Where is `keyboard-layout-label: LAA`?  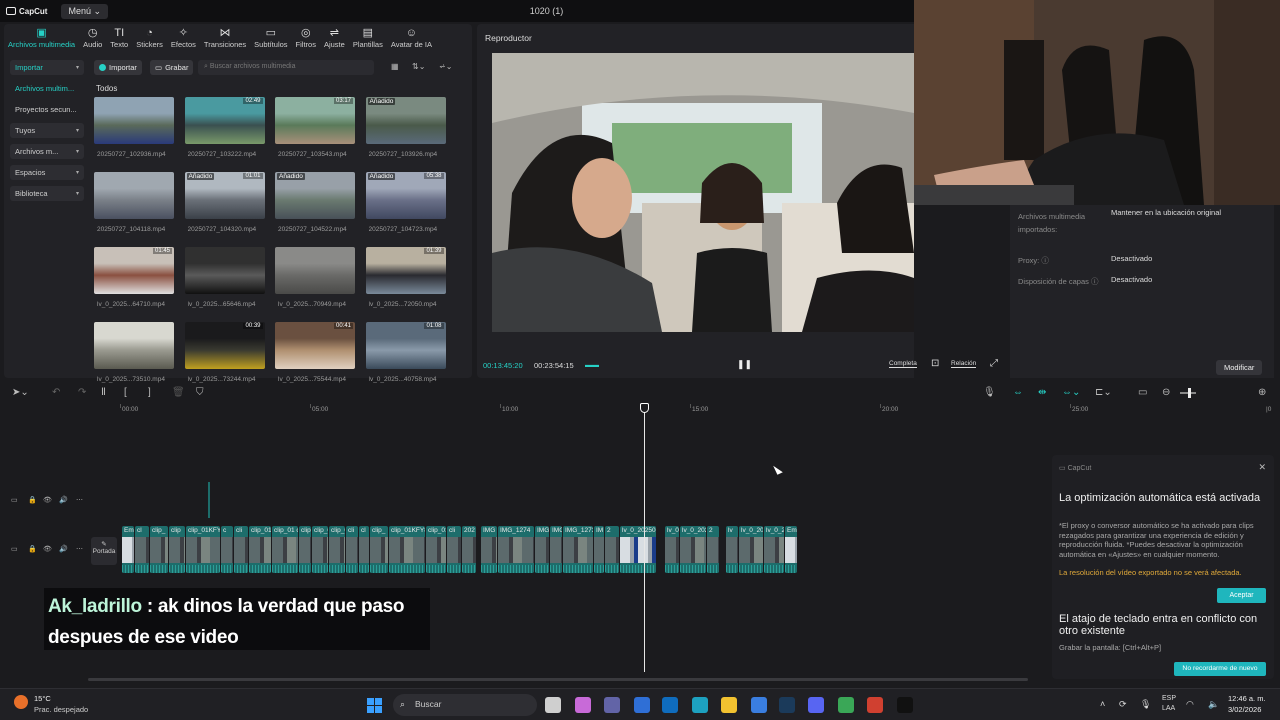
keyboard-layout-label: LAA is located at coordinates (1168, 708).